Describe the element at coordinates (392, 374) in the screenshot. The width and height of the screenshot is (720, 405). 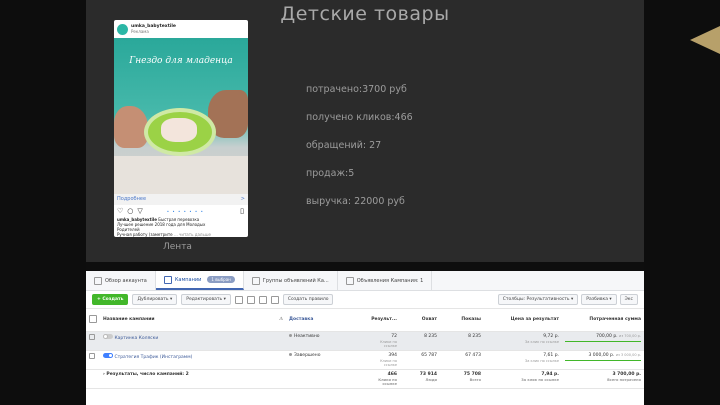
I see `total-results-value: 466` at that location.